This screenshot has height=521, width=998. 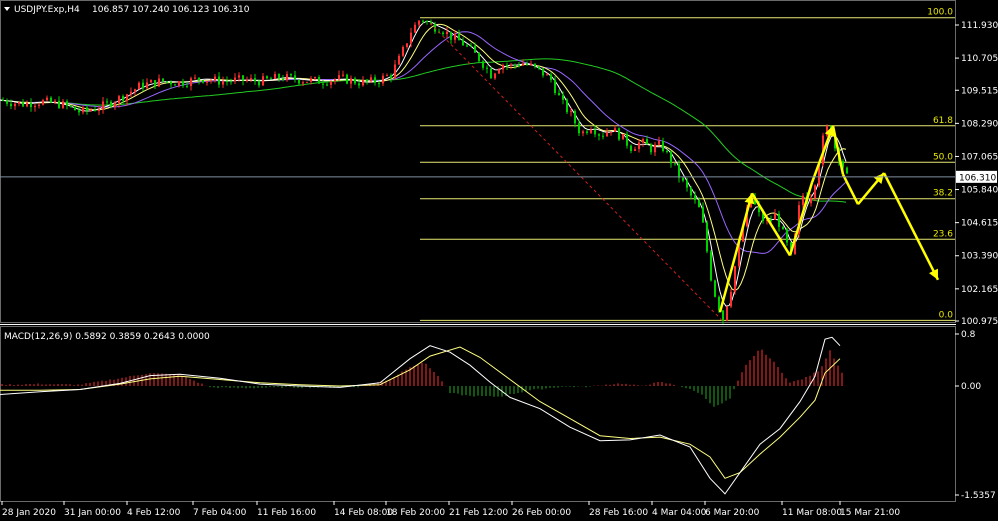 I want to click on fib-label-0: 100.0, so click(x=940, y=13).